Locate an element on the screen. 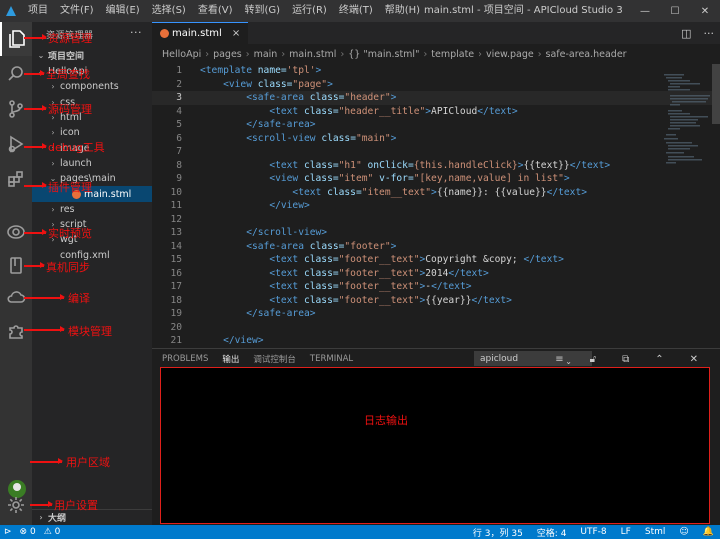 The width and height of the screenshot is (720, 539). code-line: 19 </safe-area> is located at coordinates (436, 314).